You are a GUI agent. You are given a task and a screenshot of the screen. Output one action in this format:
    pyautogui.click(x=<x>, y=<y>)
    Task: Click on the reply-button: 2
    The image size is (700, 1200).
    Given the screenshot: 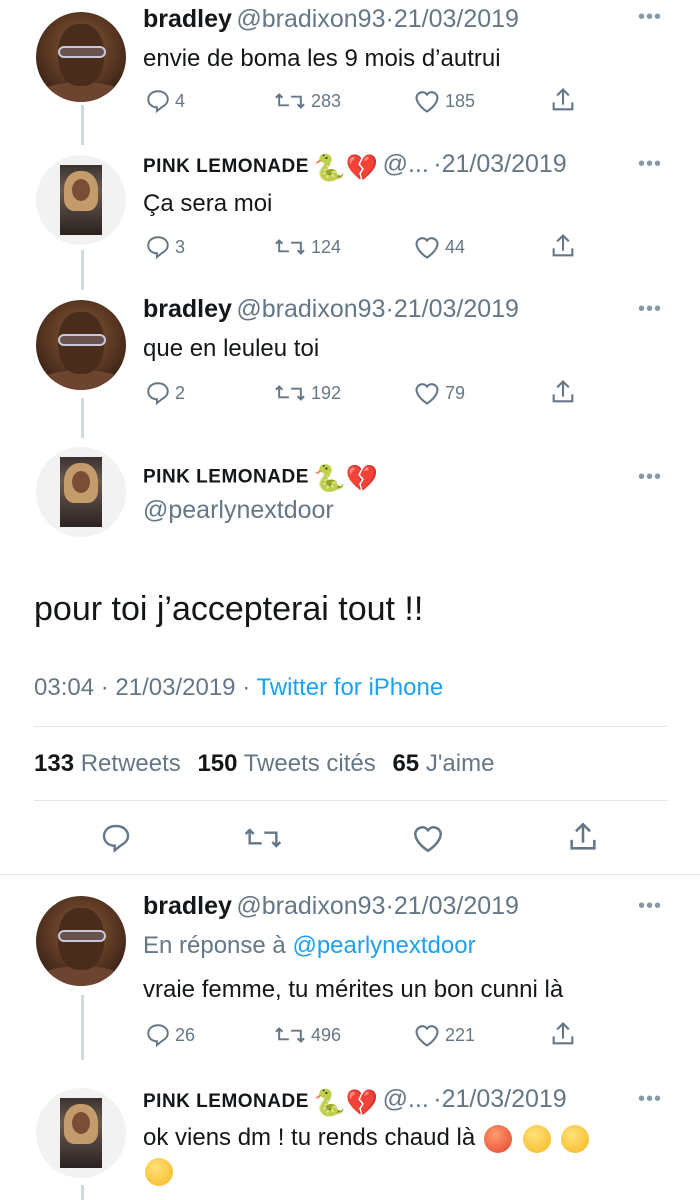 What is the action you would take?
    pyautogui.click(x=165, y=393)
    